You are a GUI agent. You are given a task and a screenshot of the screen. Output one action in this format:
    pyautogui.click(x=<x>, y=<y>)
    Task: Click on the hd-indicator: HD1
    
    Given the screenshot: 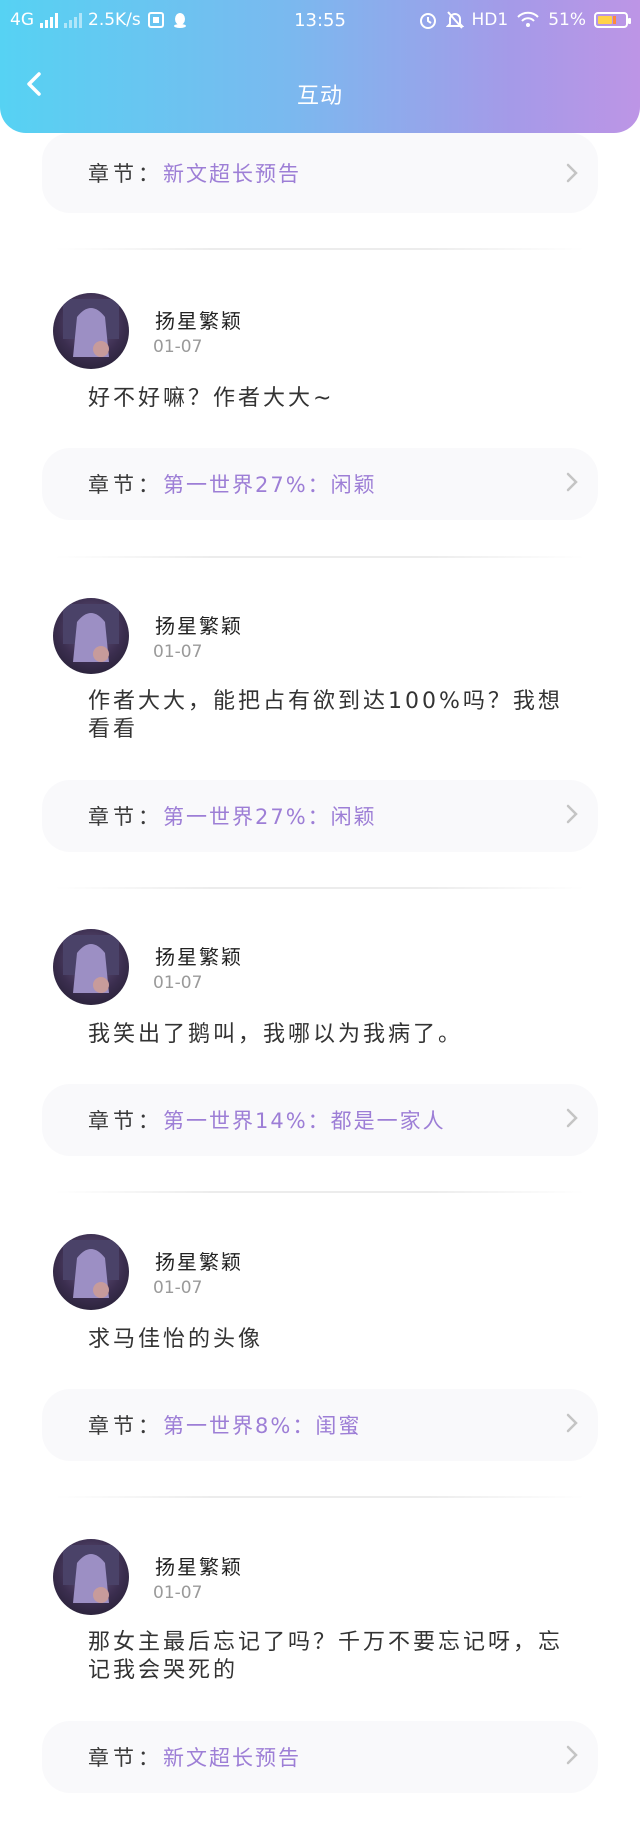 What is the action you would take?
    pyautogui.click(x=490, y=20)
    